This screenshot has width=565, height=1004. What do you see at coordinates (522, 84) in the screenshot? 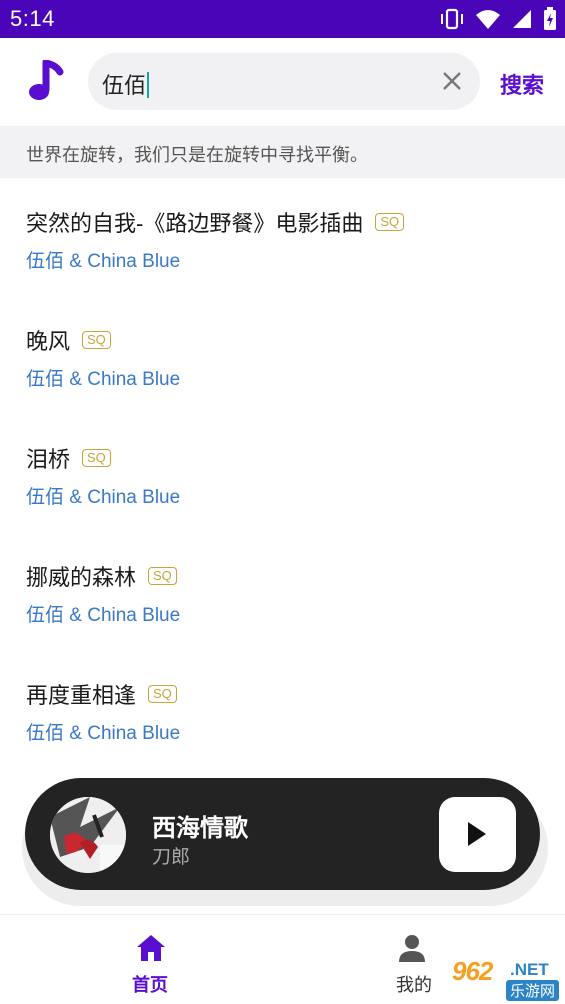
I see `search-button: 搜索` at bounding box center [522, 84].